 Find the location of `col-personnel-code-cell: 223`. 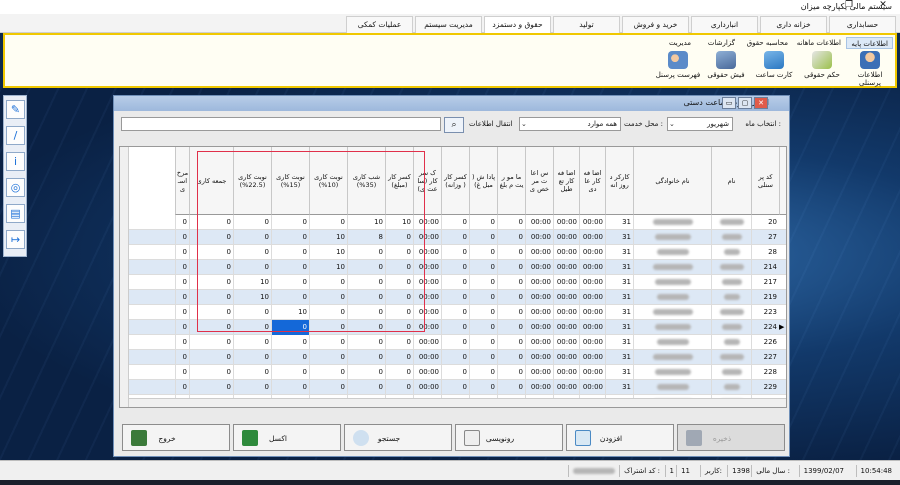

col-personnel-code-cell: 223 is located at coordinates (765, 312).